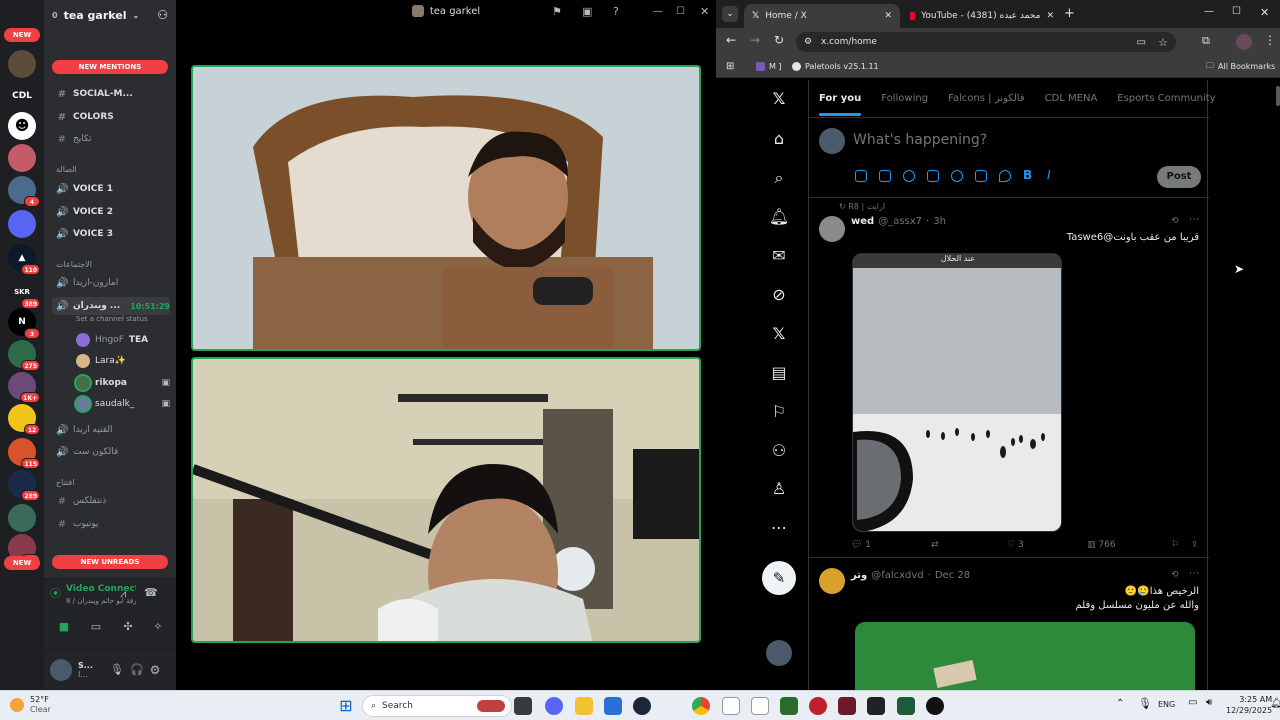 This screenshot has height=720, width=1280. I want to click on channel-item: # ذنتفلكس, so click(113, 501).